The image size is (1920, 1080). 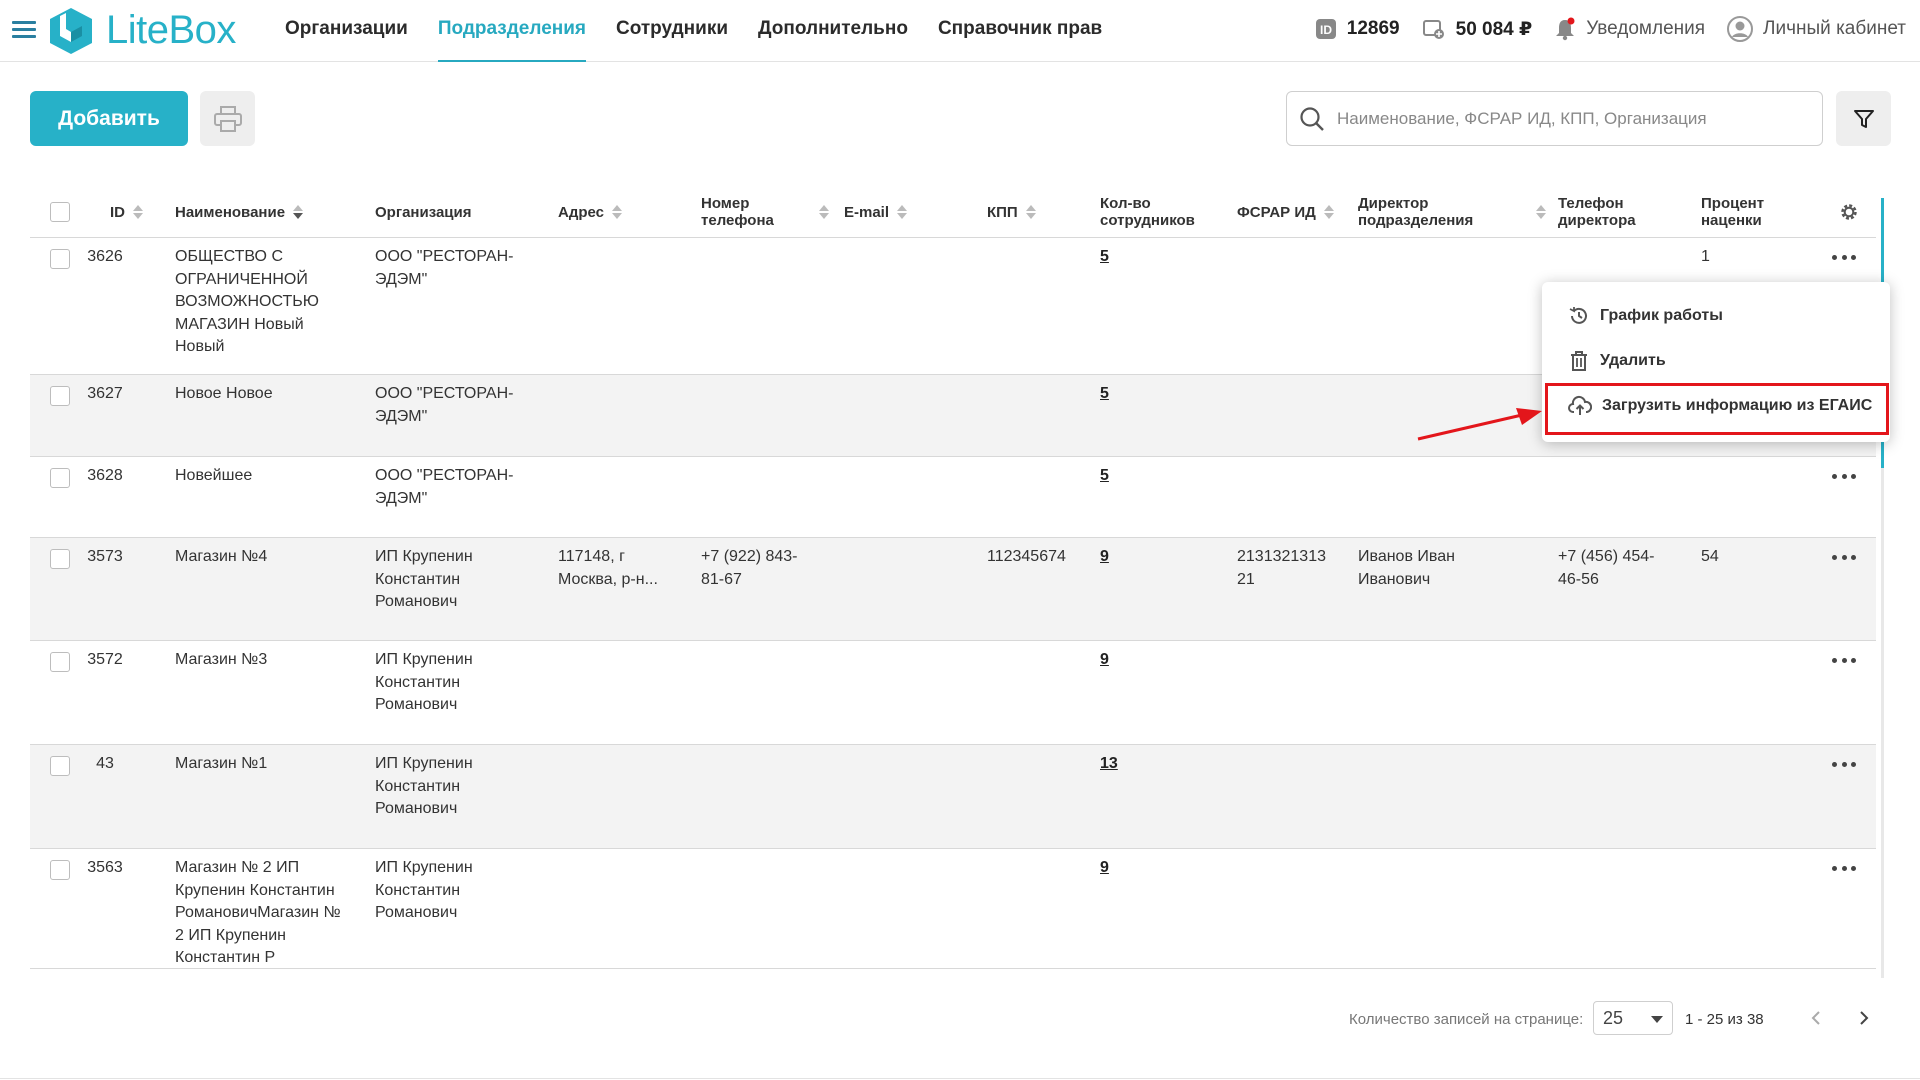 What do you see at coordinates (1633, 1018) in the screenshot?
I see `per-page-select: 25` at bounding box center [1633, 1018].